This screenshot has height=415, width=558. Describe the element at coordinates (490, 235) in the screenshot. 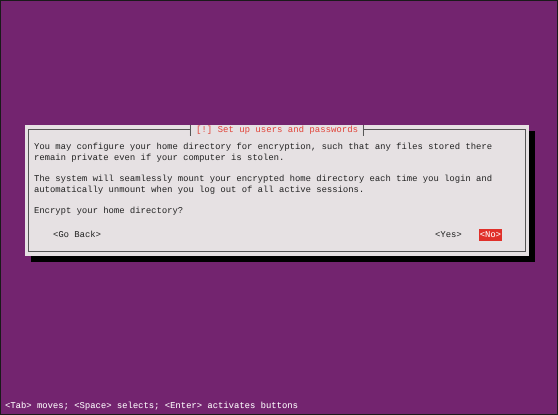

I see `dialog-button: <No>` at that location.